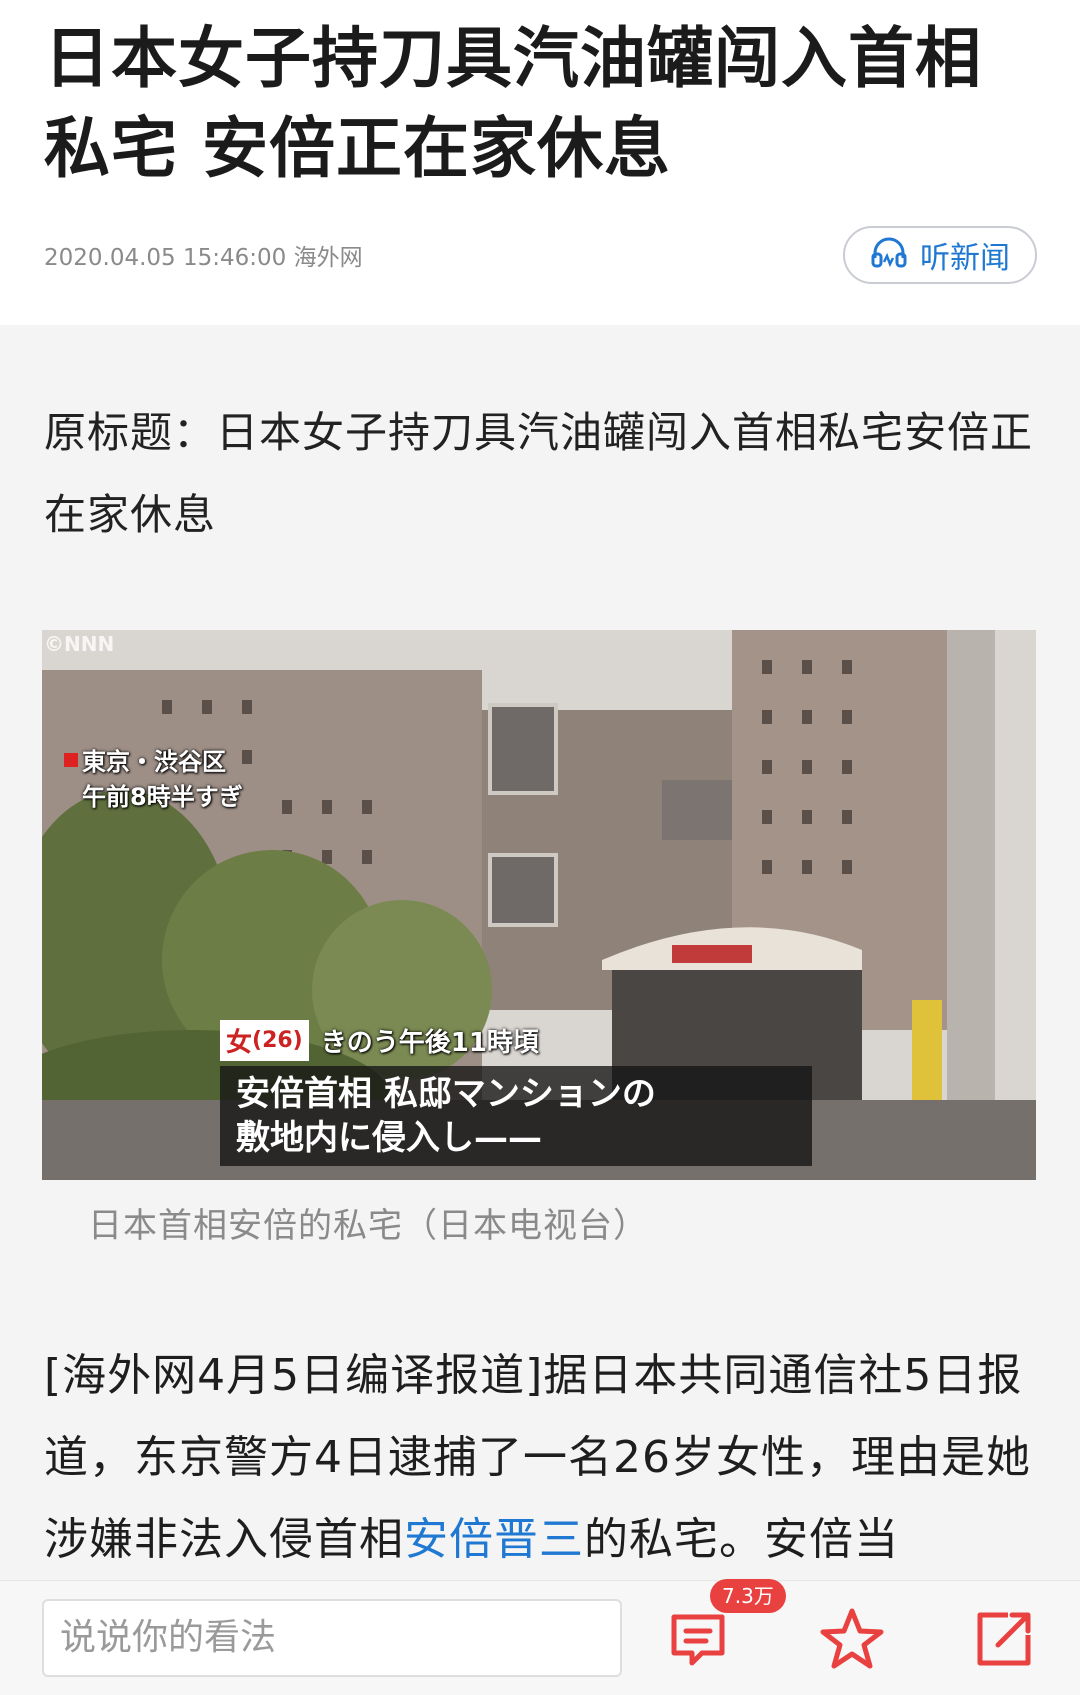 The height and width of the screenshot is (1695, 1080). Describe the element at coordinates (328, 258) in the screenshot. I see `publish-source: 海外网` at that location.